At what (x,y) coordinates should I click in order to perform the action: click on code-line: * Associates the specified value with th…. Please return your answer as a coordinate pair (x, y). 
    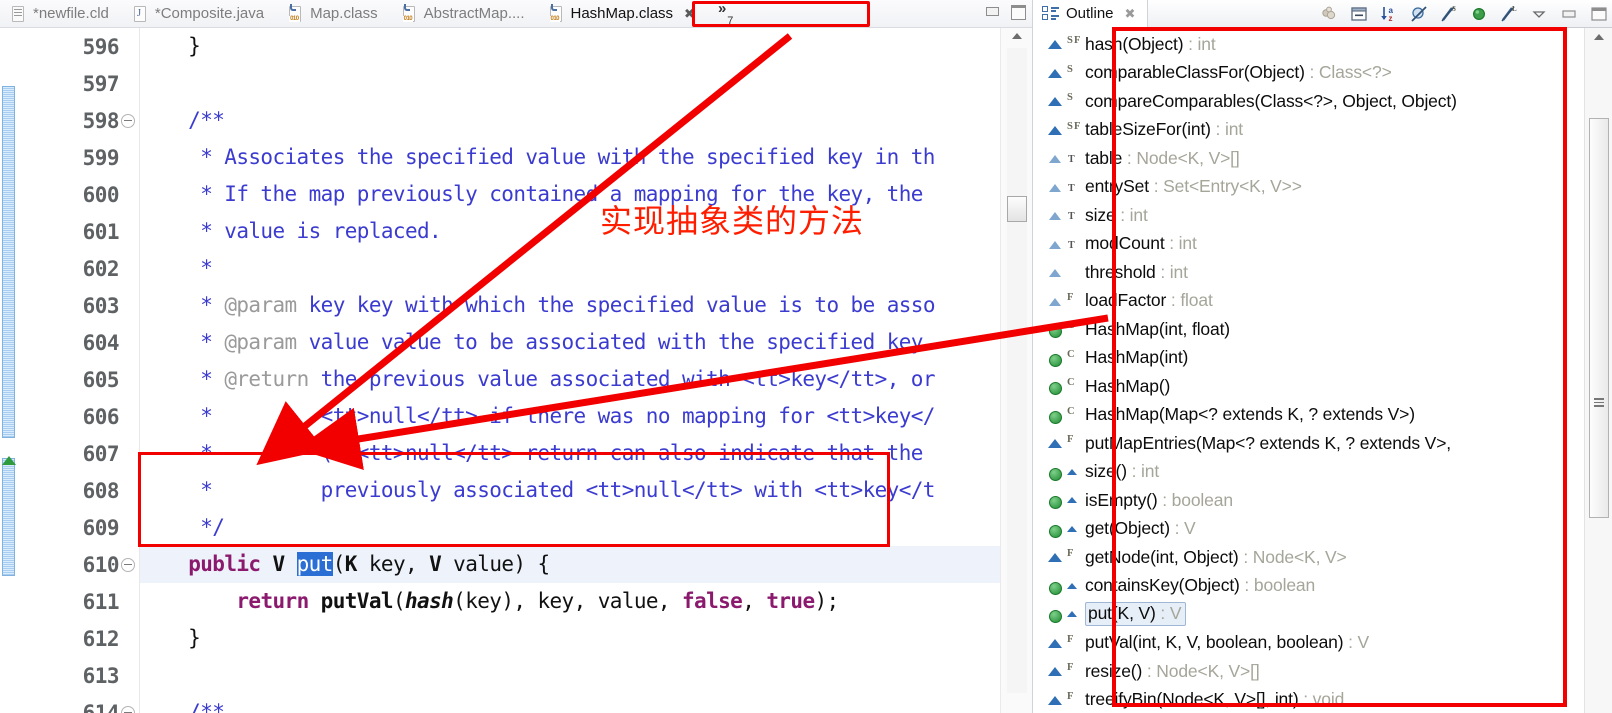
    Looking at the image, I should click on (570, 157).